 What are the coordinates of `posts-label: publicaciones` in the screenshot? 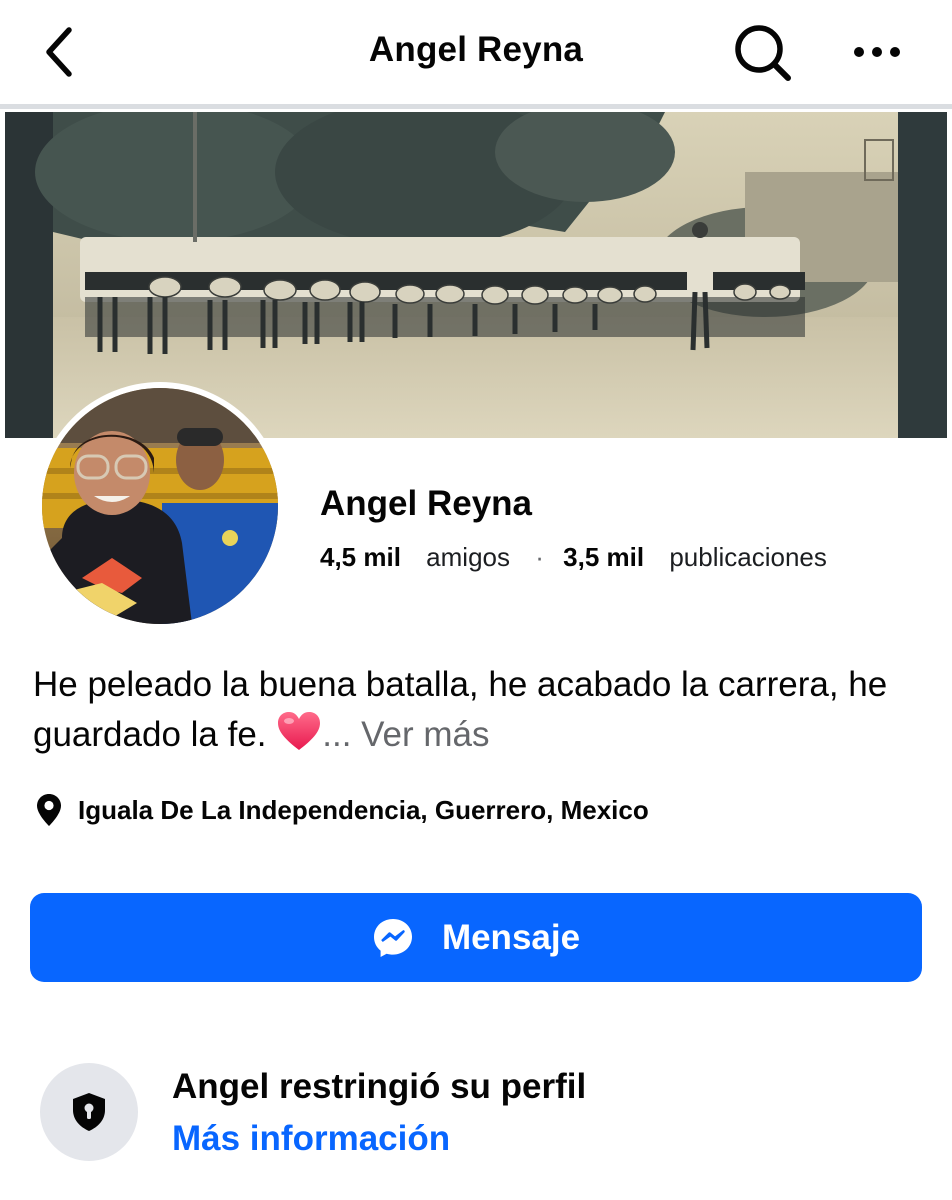 It's located at (748, 557).